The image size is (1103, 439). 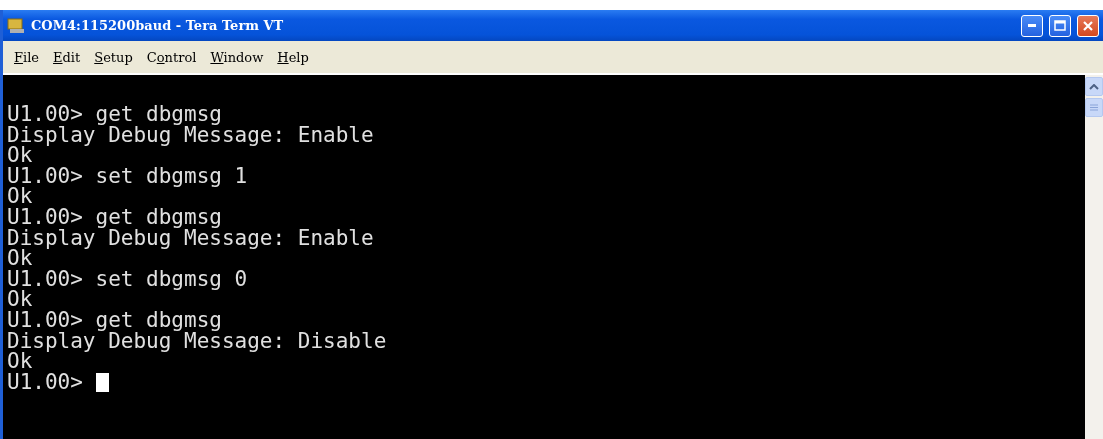 I want to click on maximize-button, so click(x=1060, y=25).